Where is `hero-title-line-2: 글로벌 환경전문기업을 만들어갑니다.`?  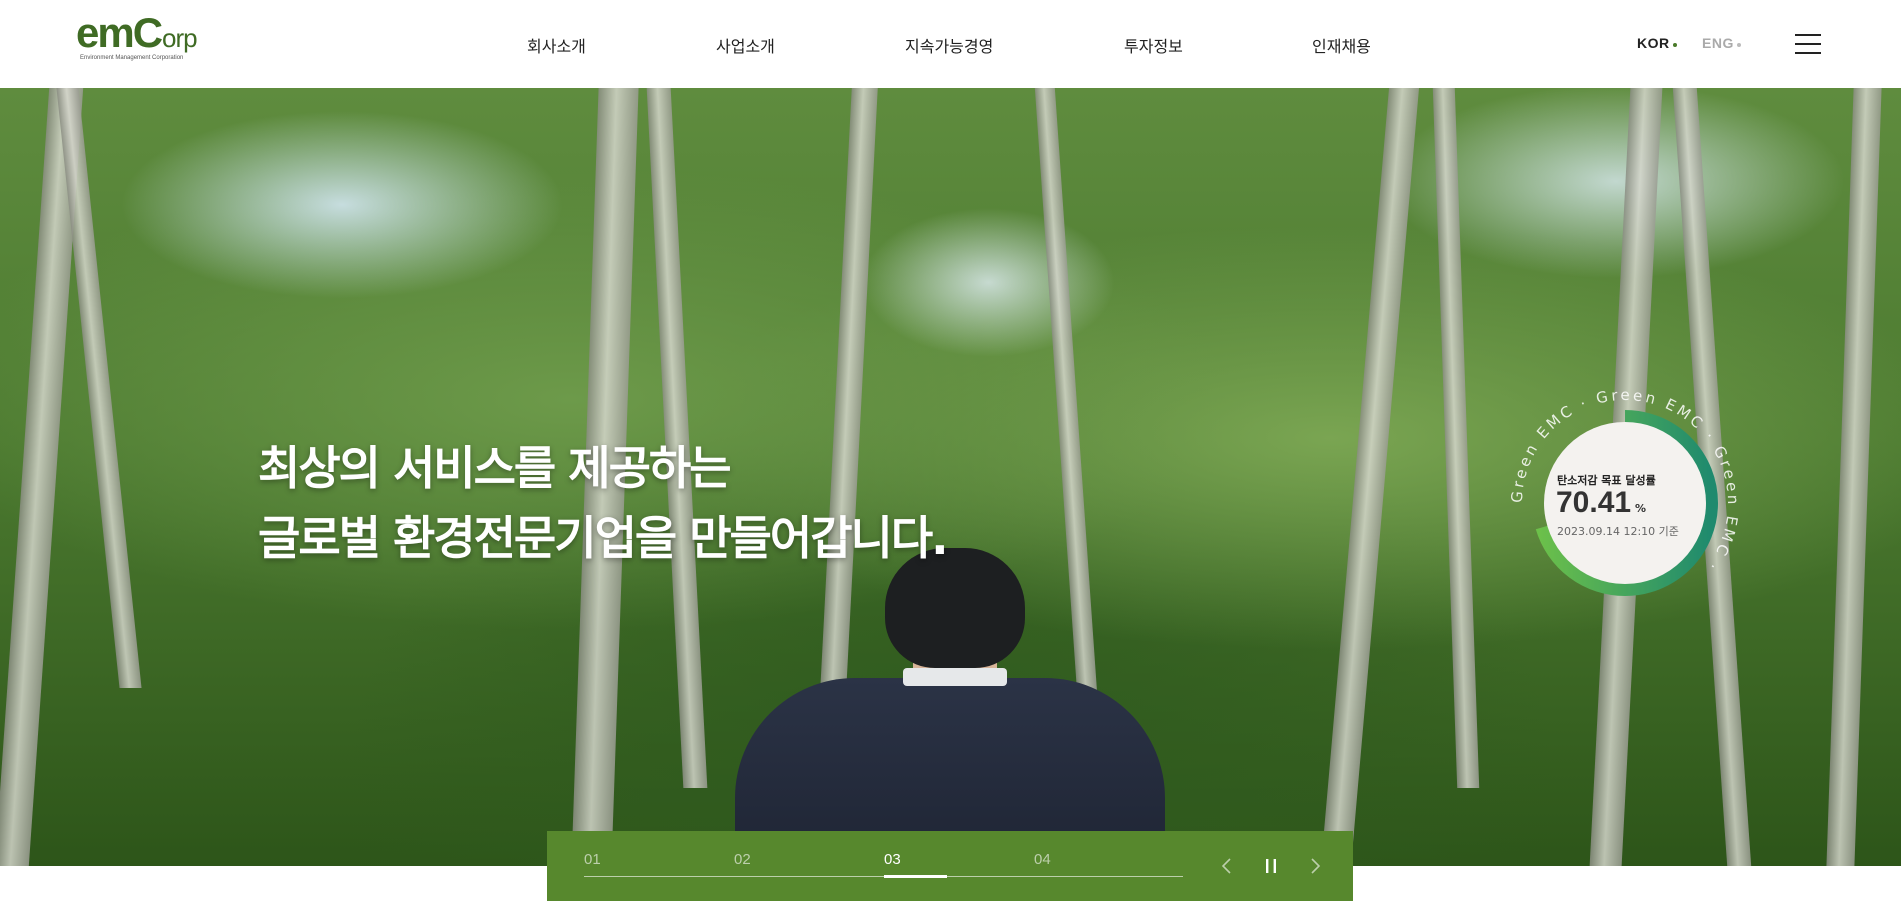
hero-title-line-2: 글로벌 환경전문기업을 만들어갑니다. is located at coordinates (603, 538).